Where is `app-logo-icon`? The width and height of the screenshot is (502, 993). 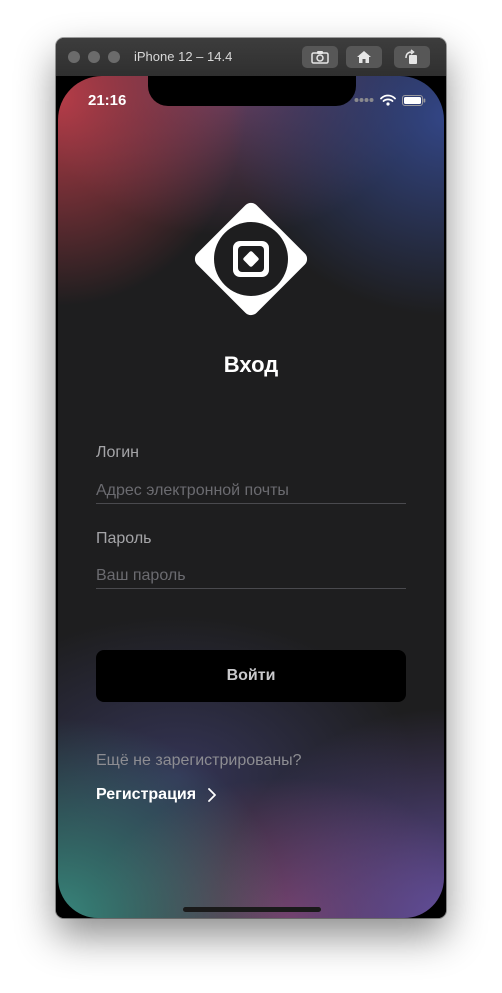 app-logo-icon is located at coordinates (251, 259).